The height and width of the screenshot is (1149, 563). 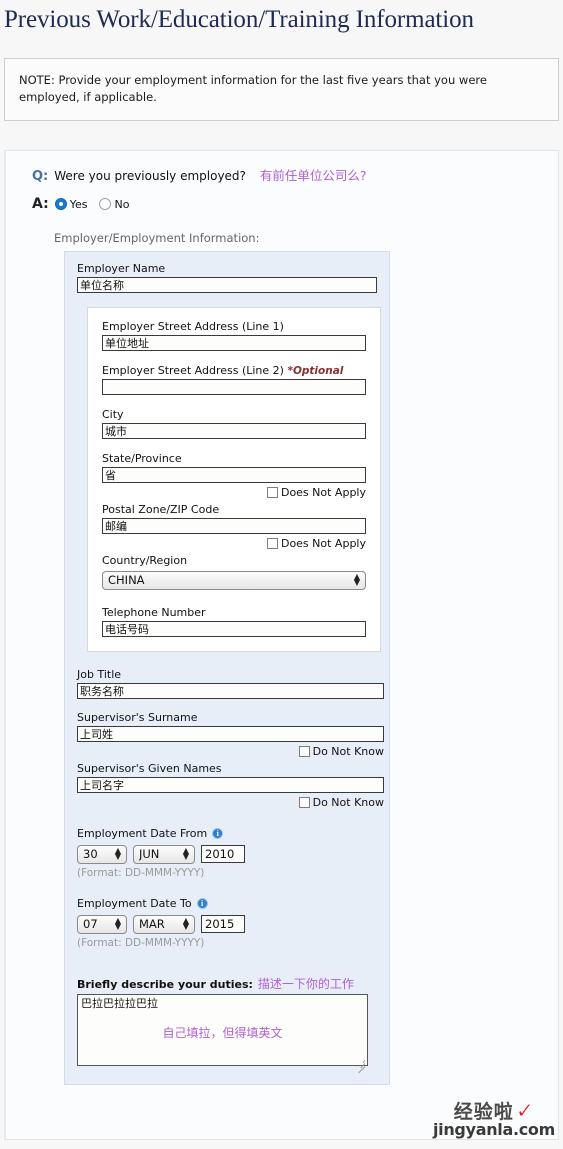 I want to click on address-line2-label-text: Employer Street Address (Line 2), so click(x=193, y=371).